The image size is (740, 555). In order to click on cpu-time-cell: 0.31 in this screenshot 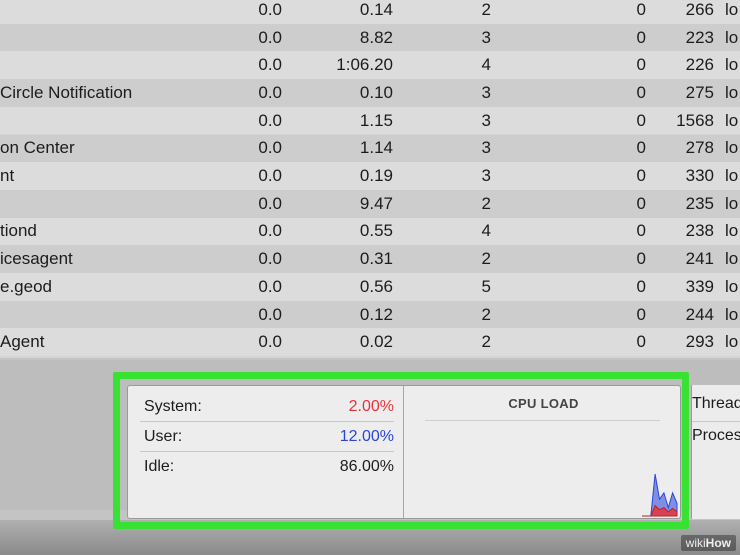, I will do `click(376, 259)`.